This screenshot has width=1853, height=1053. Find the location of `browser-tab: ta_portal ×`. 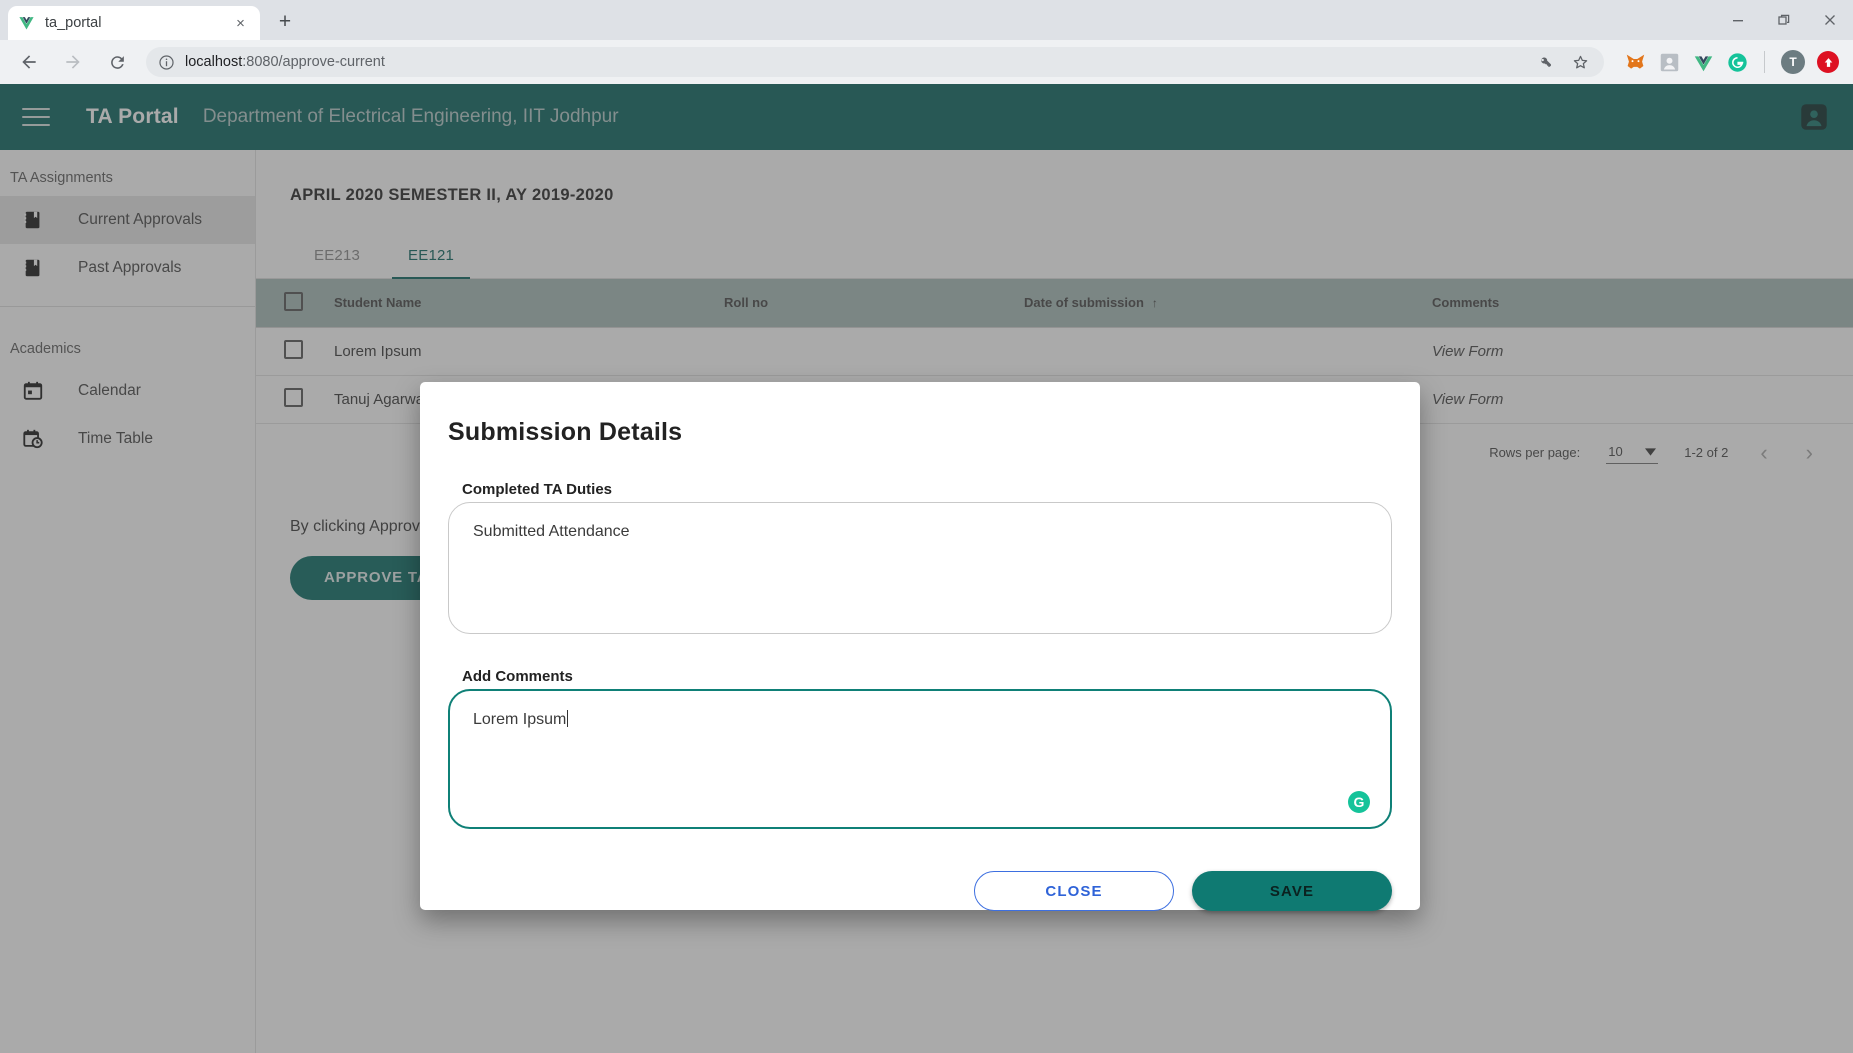

browser-tab: ta_portal × is located at coordinates (134, 23).